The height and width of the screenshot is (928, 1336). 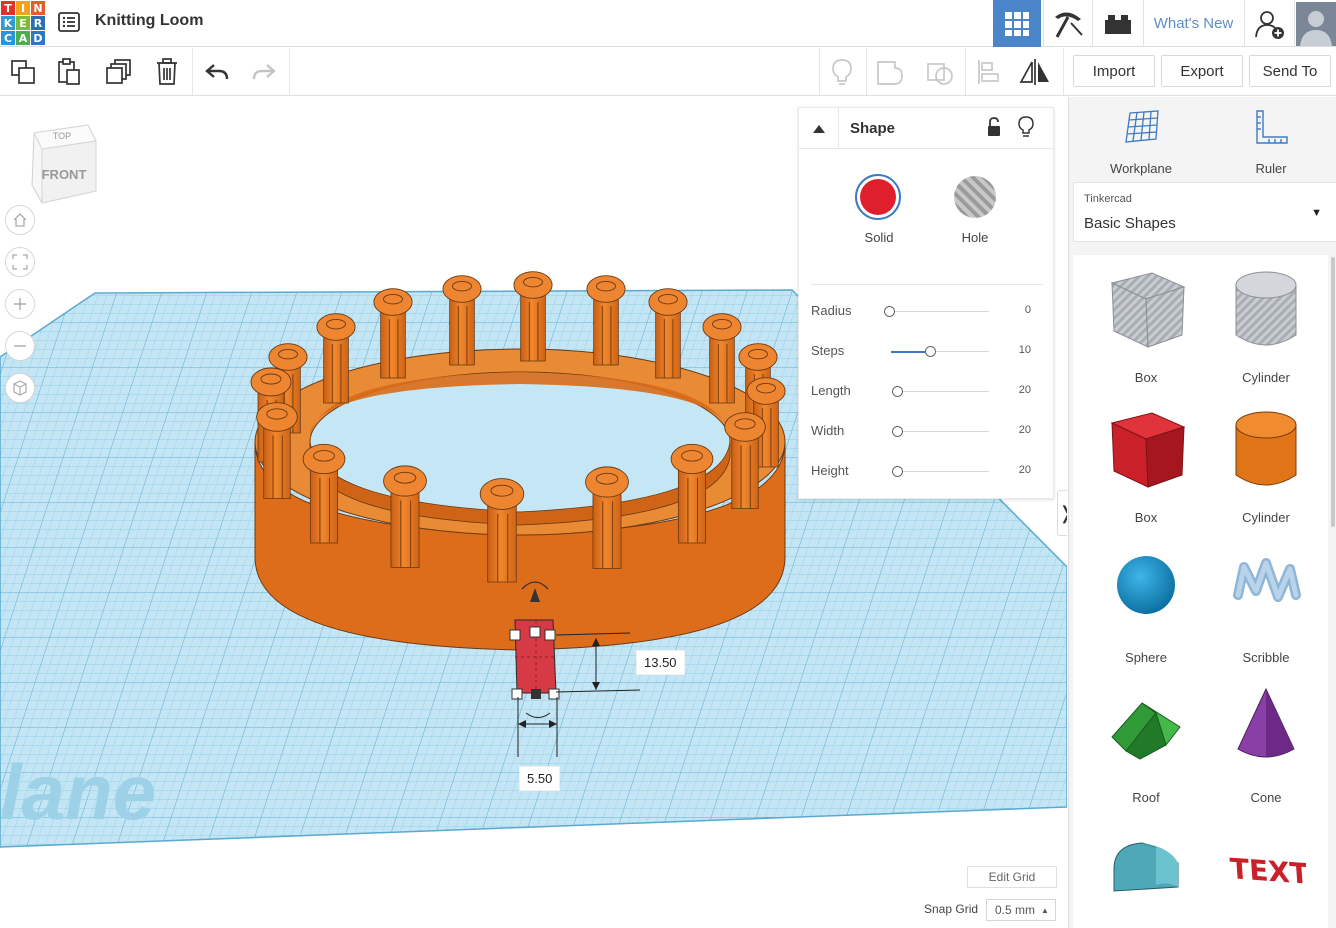 What do you see at coordinates (831, 310) in the screenshot?
I see `param-label: Radius` at bounding box center [831, 310].